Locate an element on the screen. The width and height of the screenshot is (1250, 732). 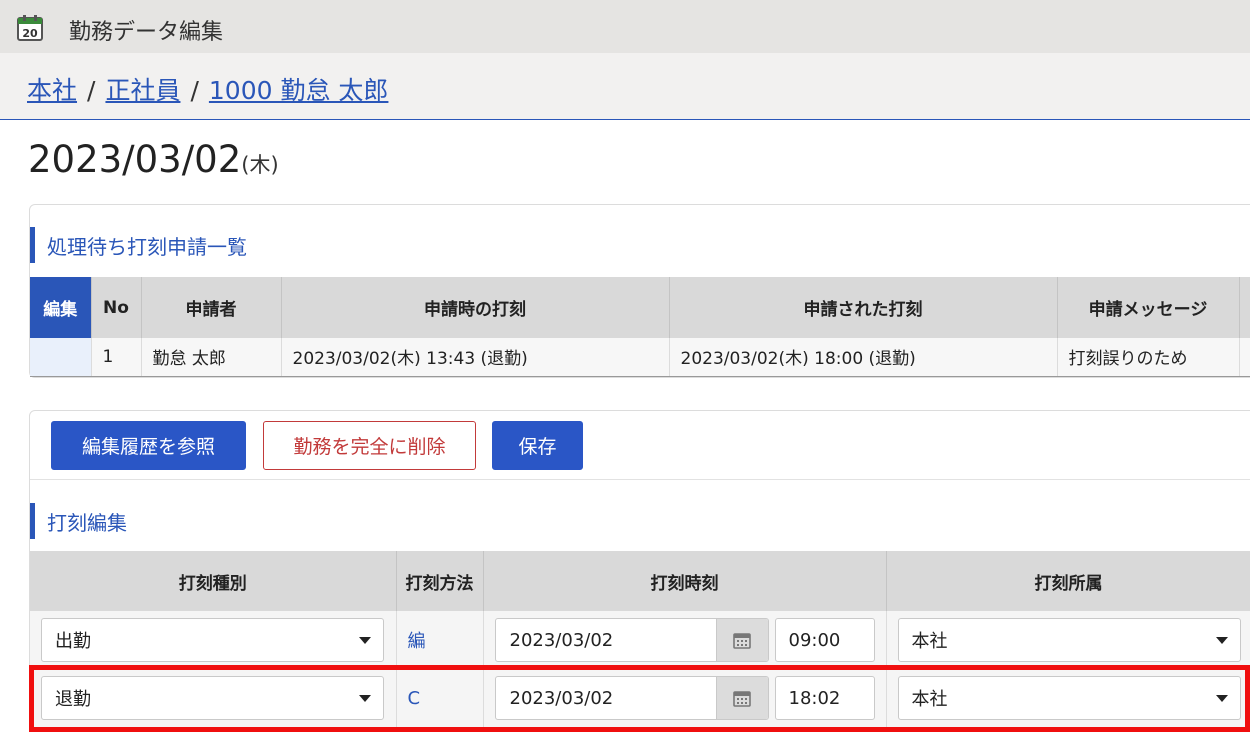
col-punch-affiliation: 打刻所属 is located at coordinates (1068, 581).